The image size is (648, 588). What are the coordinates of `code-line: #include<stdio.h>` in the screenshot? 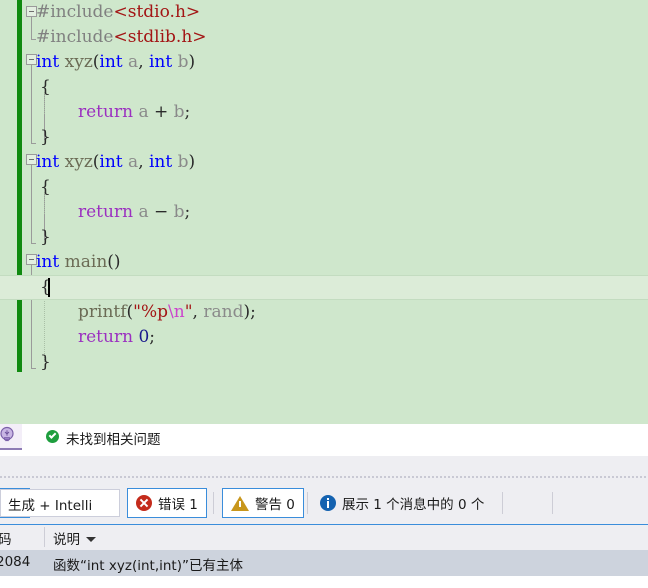 It's located at (324, 12).